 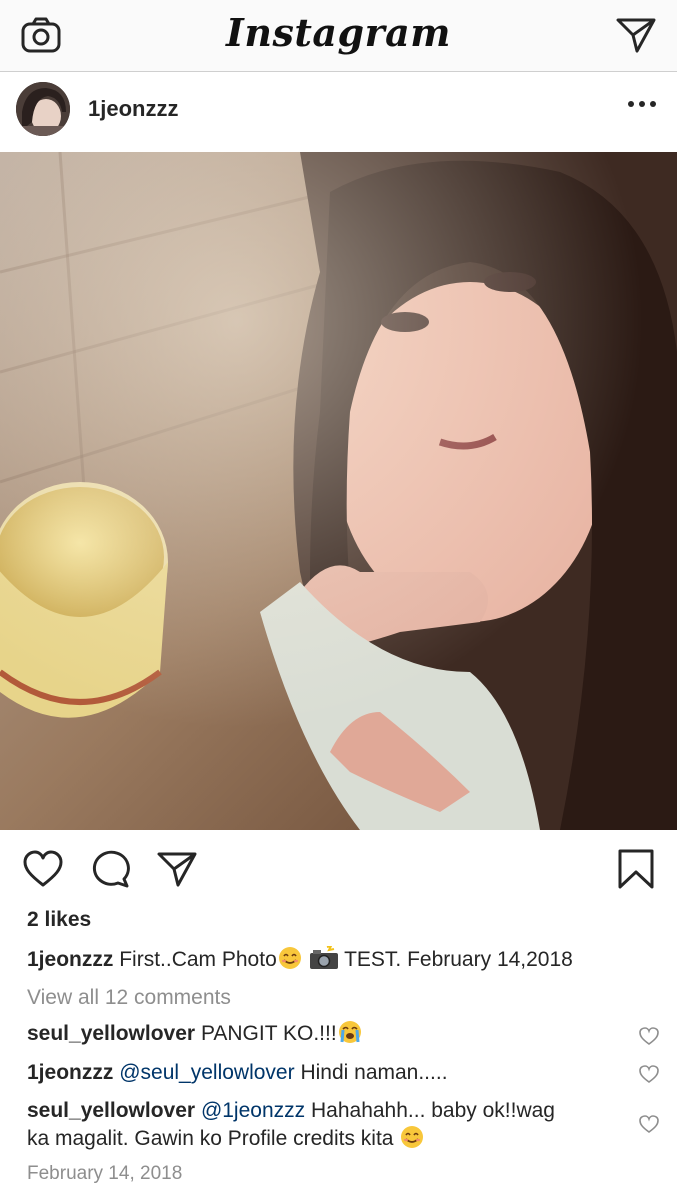 What do you see at coordinates (133, 109) in the screenshot?
I see `post-username: 1jeonzzz` at bounding box center [133, 109].